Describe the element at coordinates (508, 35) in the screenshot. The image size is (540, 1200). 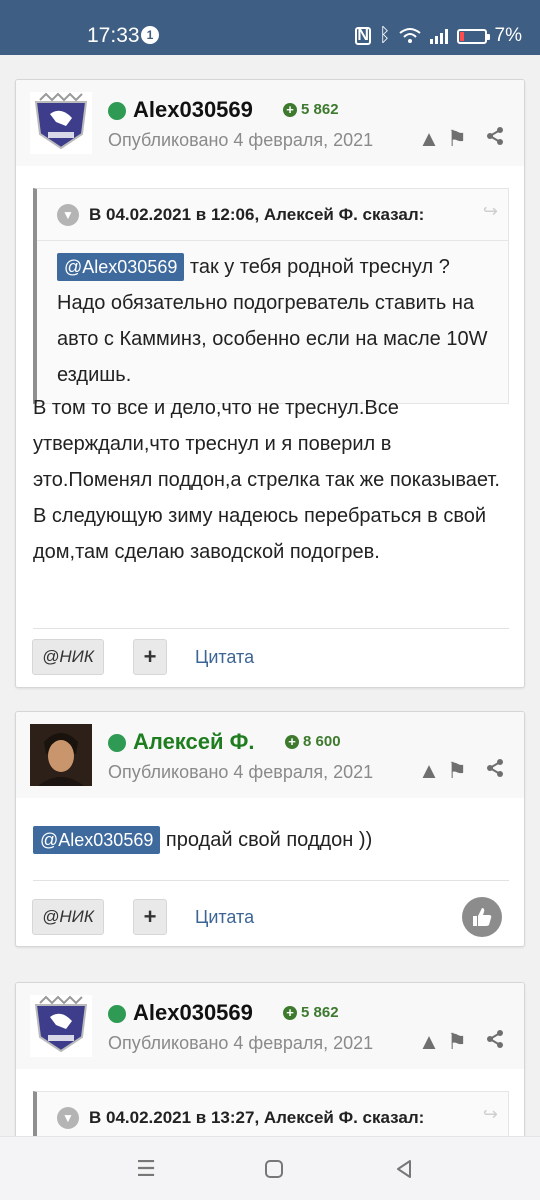
I see `battery-percent: 7%` at that location.